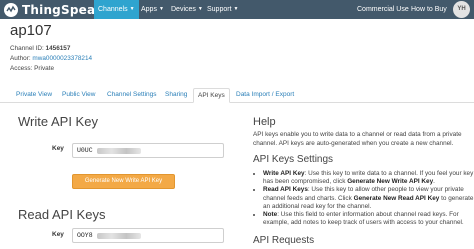 This screenshot has width=474, height=249. What do you see at coordinates (58, 234) in the screenshot?
I see `read-key-label: Key` at bounding box center [58, 234].